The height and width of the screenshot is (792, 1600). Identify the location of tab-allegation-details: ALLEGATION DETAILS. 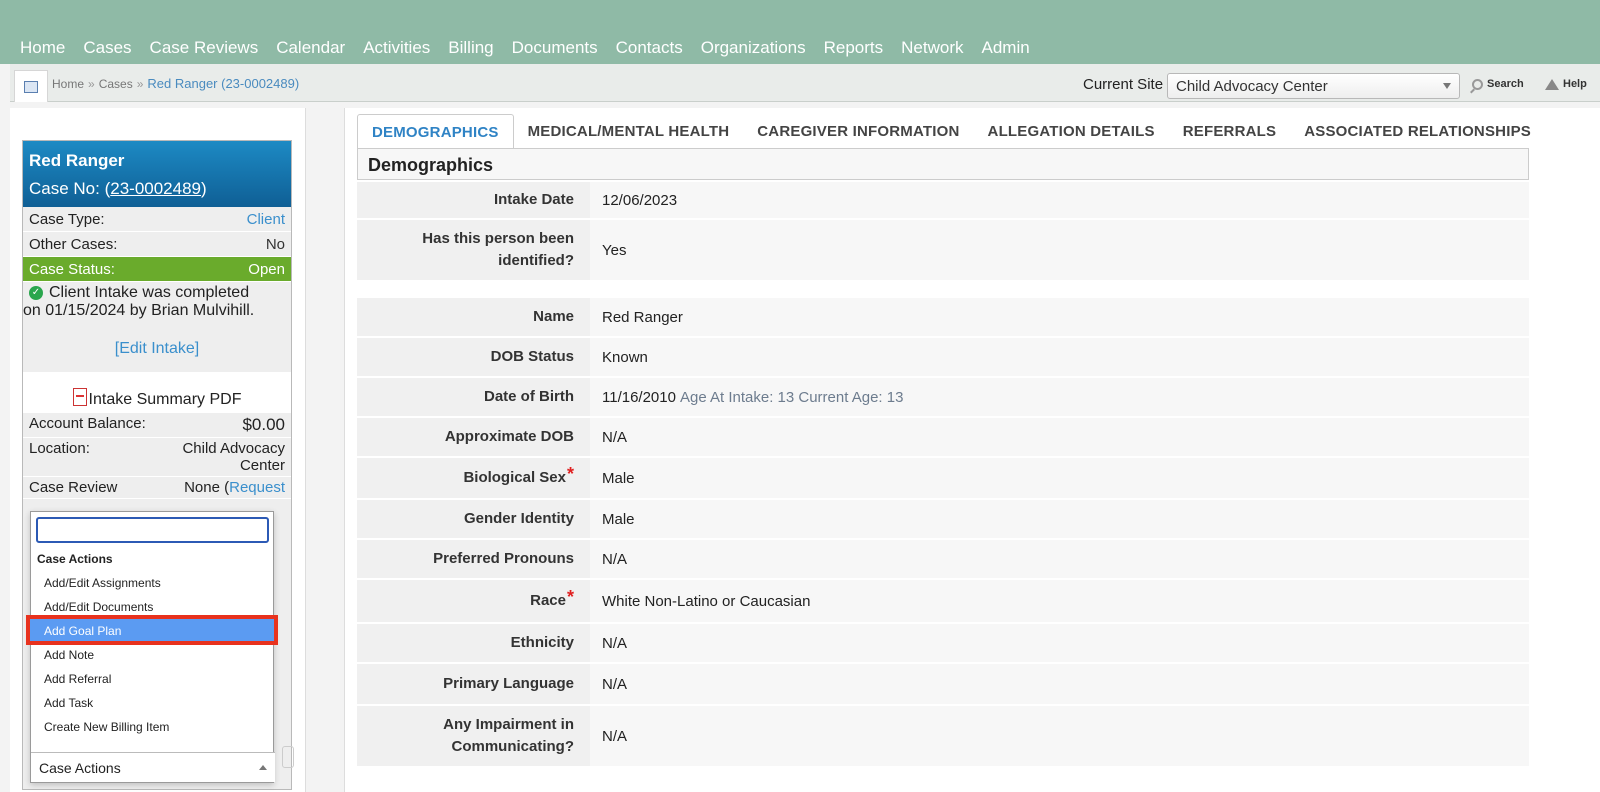
(1071, 131).